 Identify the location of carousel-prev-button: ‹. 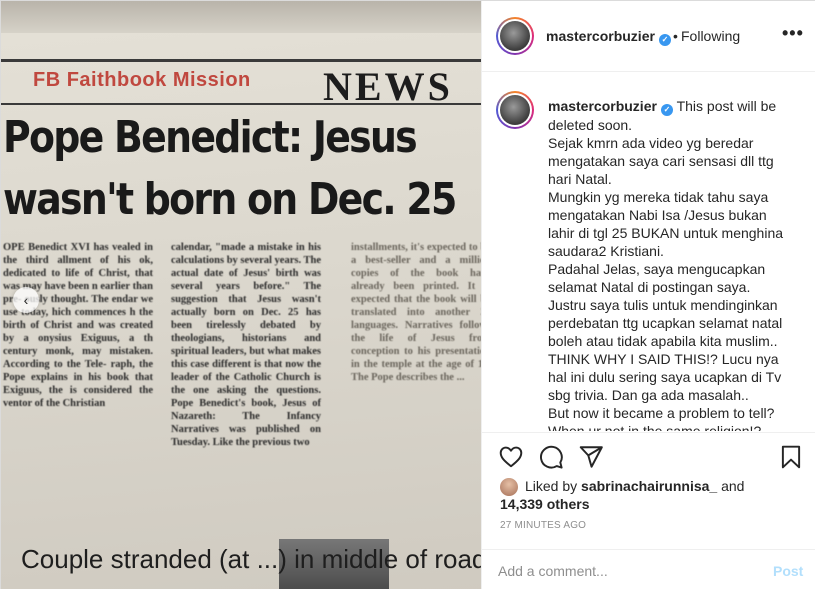
(26, 300).